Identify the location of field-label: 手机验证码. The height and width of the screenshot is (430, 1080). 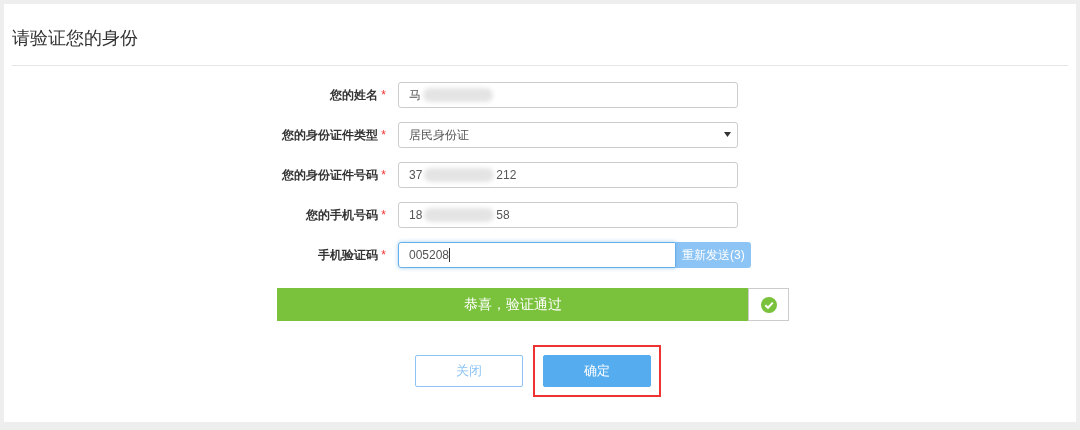
(348, 255).